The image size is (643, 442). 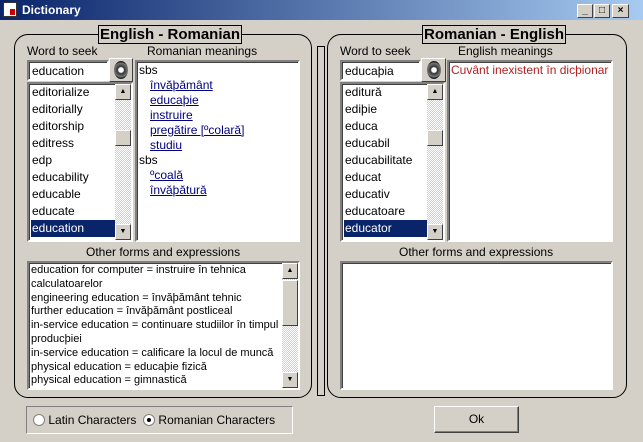 What do you see at coordinates (217, 85) in the screenshot?
I see `meaning-link: învăþământ` at bounding box center [217, 85].